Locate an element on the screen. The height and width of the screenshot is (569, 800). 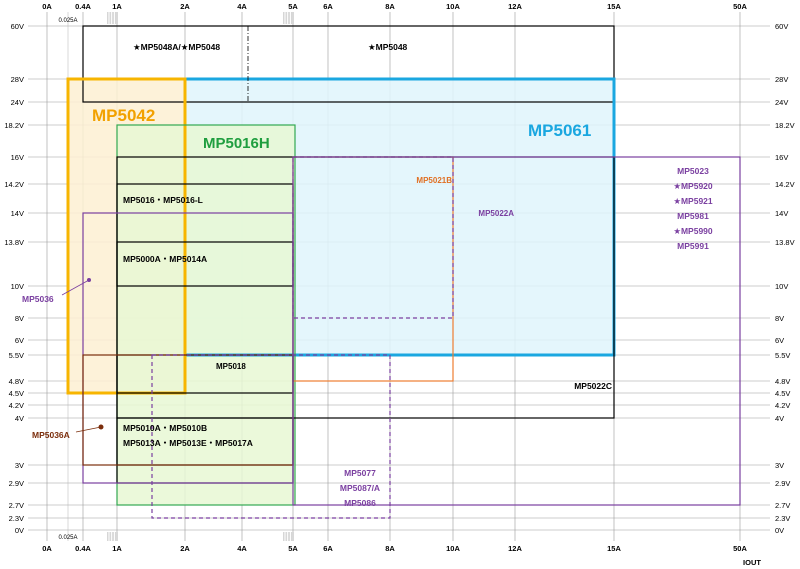
y-tick-label-left: 14.2V is located at coordinates (14, 184).